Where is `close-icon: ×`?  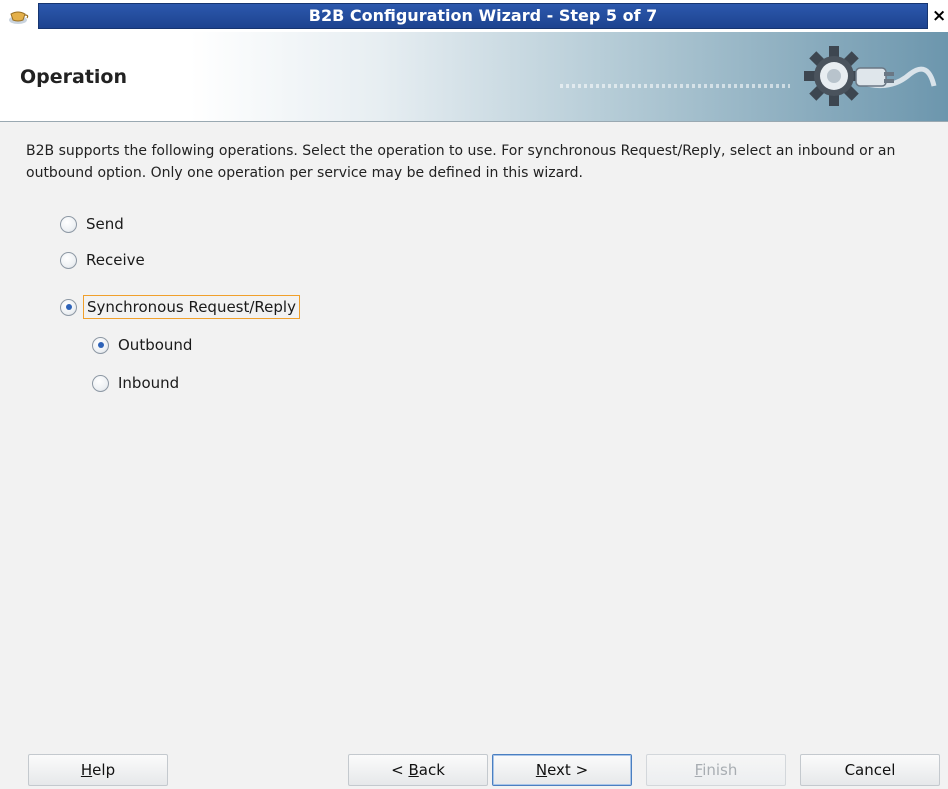
close-icon: × is located at coordinates (940, 16).